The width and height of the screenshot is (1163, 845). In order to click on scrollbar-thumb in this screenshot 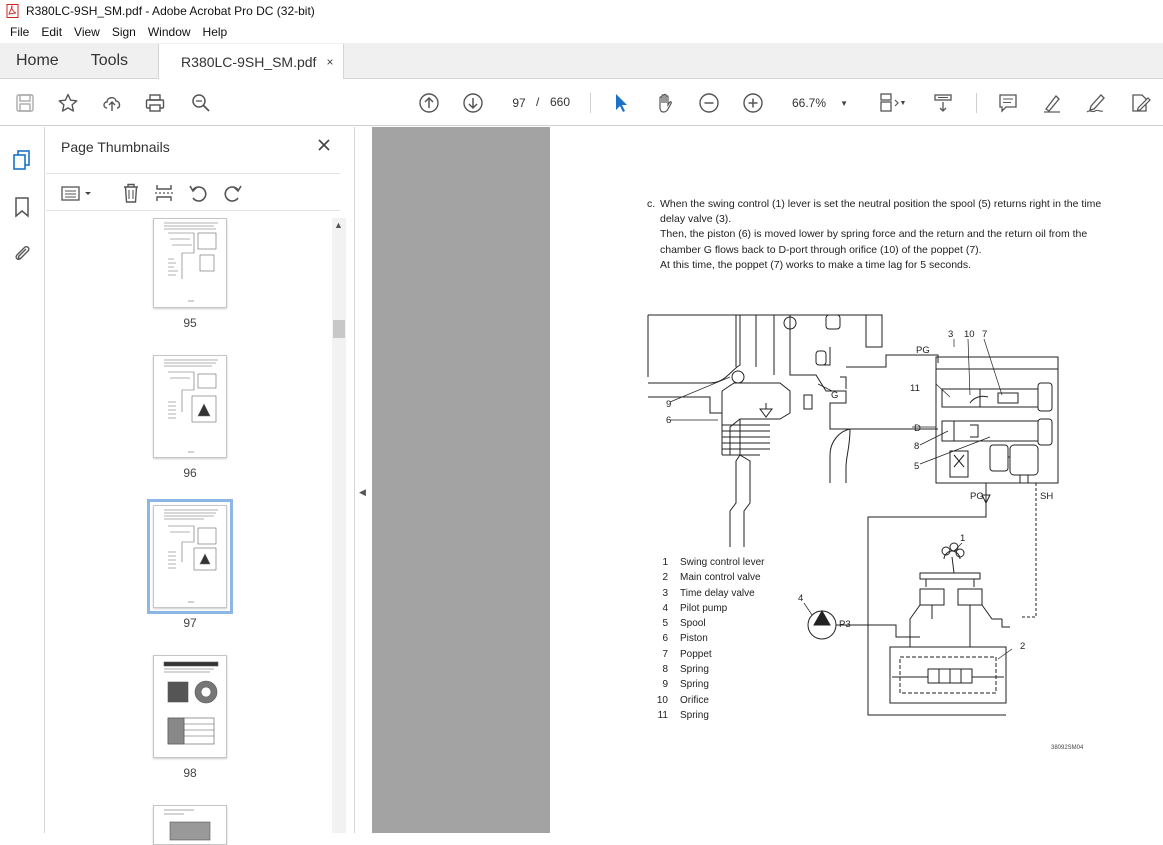, I will do `click(339, 329)`.